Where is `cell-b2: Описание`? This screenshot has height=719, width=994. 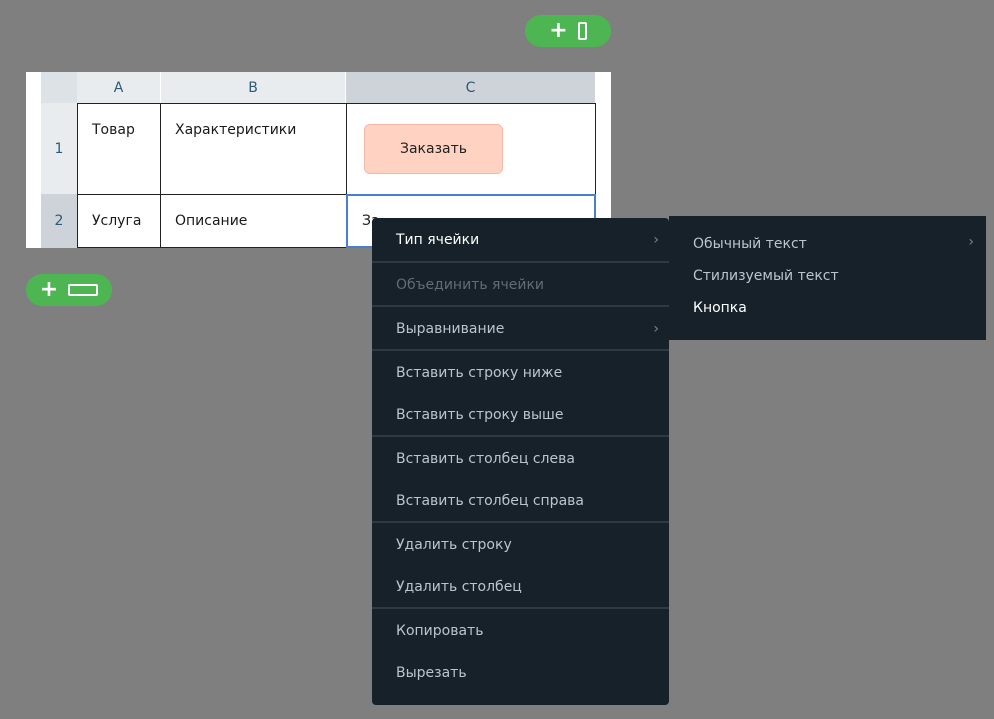
cell-b2: Описание is located at coordinates (253, 221).